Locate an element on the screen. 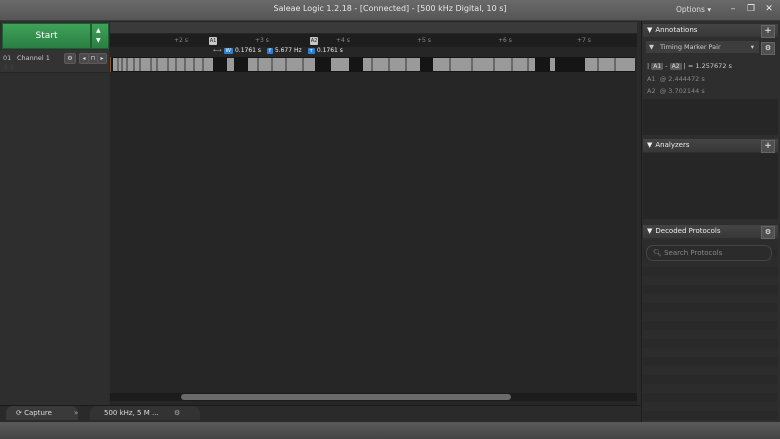 The width and height of the screenshot is (780, 439). tab-capture-label: Capture is located at coordinates (38, 413).